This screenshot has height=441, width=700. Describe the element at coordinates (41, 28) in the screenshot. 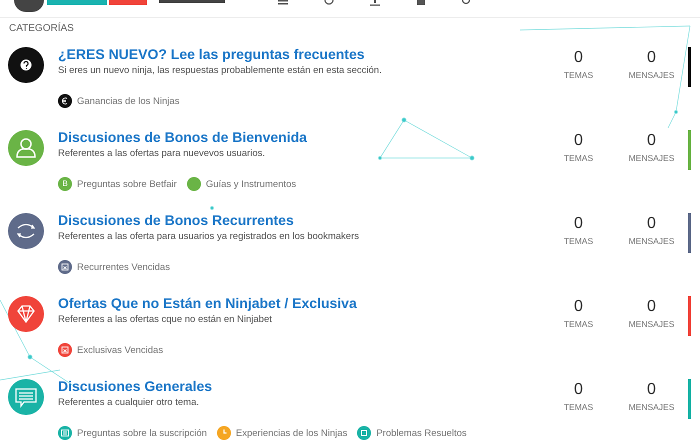

I see `section-heading: CATEGORÍAS` at that location.